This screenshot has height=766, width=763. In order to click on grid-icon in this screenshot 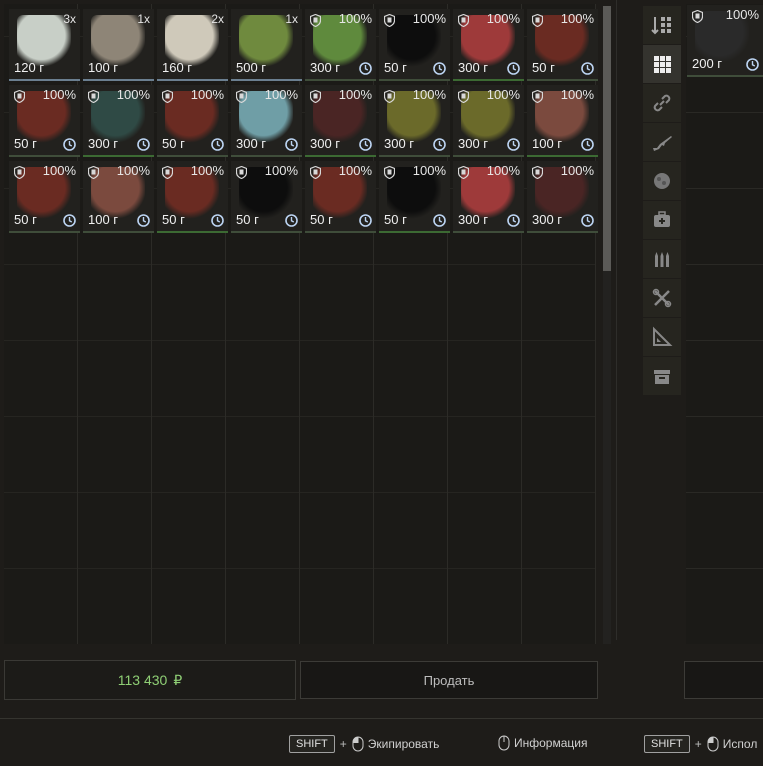, I will do `click(662, 64)`.